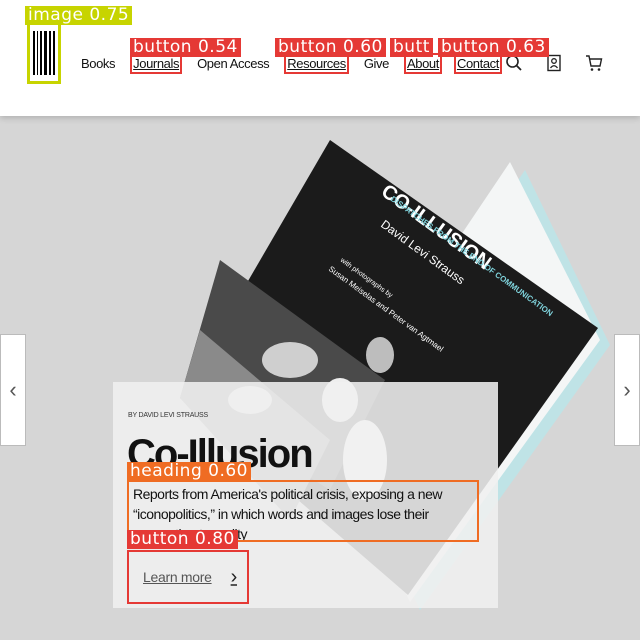  I want to click on cart-icon, so click(594, 63).